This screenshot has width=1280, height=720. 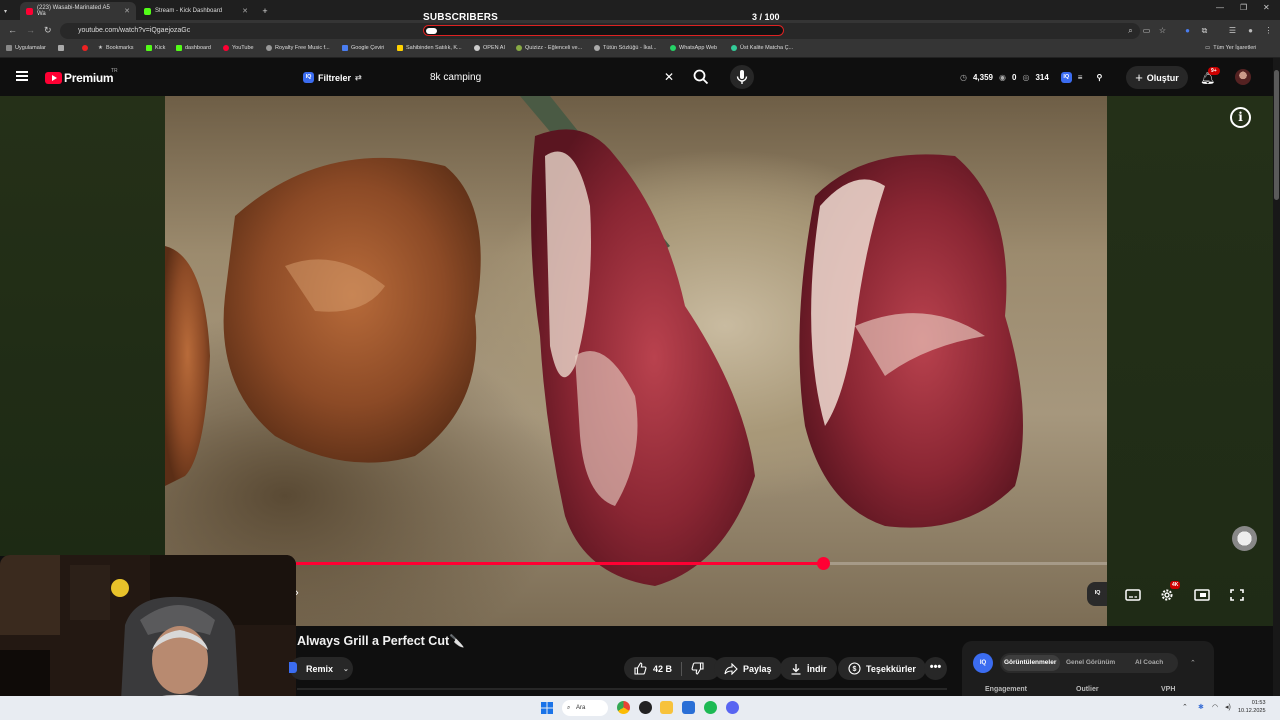 What do you see at coordinates (1133, 595) in the screenshot?
I see `subtitles-icon` at bounding box center [1133, 595].